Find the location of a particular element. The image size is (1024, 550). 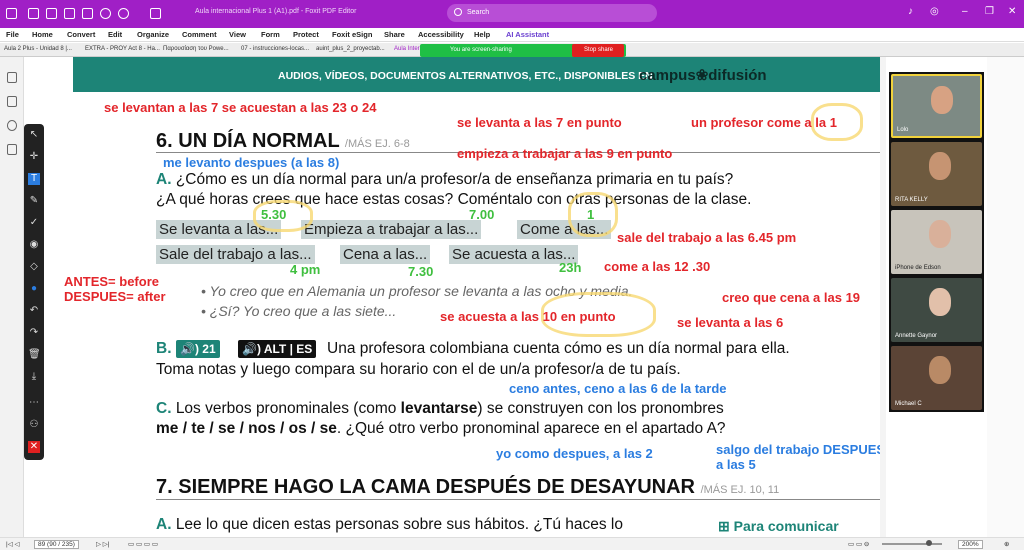

annotation-toolbar: ↖ ✛ T ✎ ✓ ◉ ◇ ● ↶ ↷ 🗑 ⤓ ⋯ ⚇ ✕ is located at coordinates (34, 292).